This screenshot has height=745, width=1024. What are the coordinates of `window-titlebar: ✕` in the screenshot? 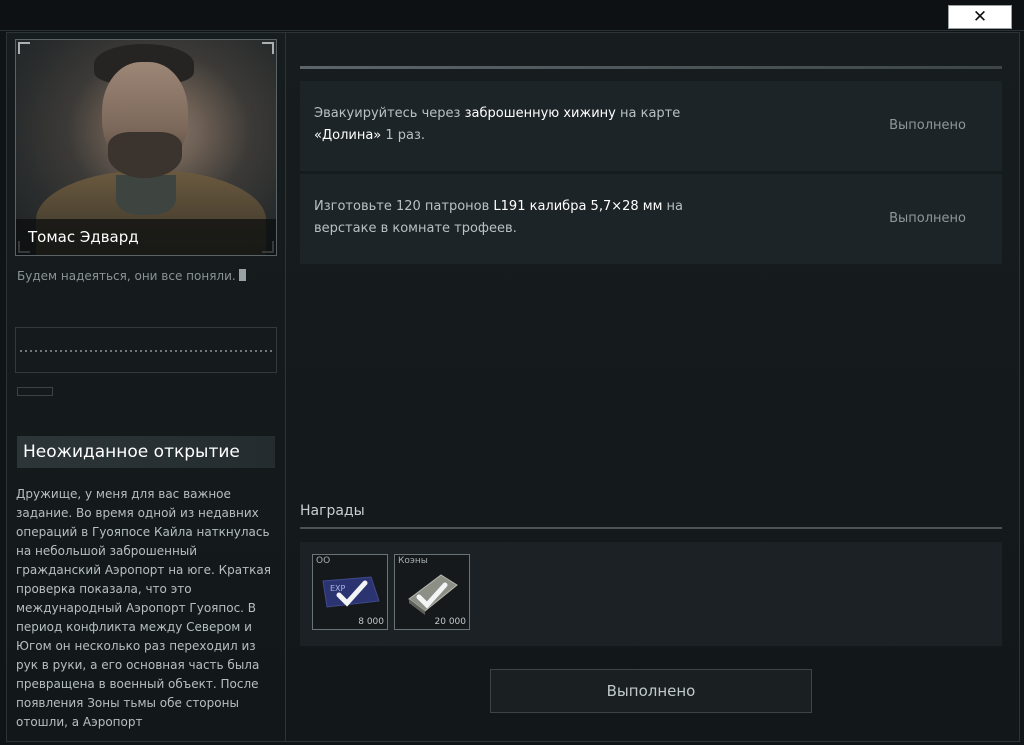 It's located at (512, 15).